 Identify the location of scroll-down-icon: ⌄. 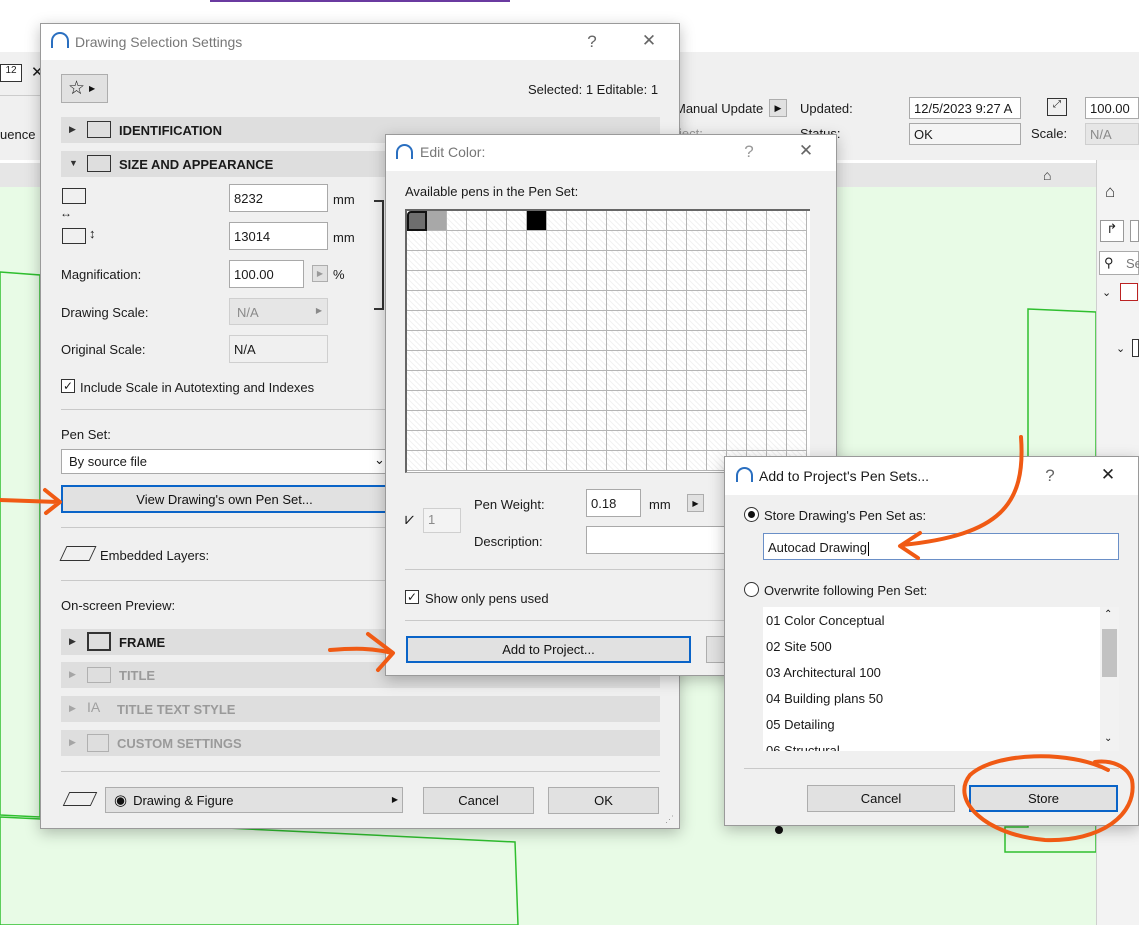
(1108, 738).